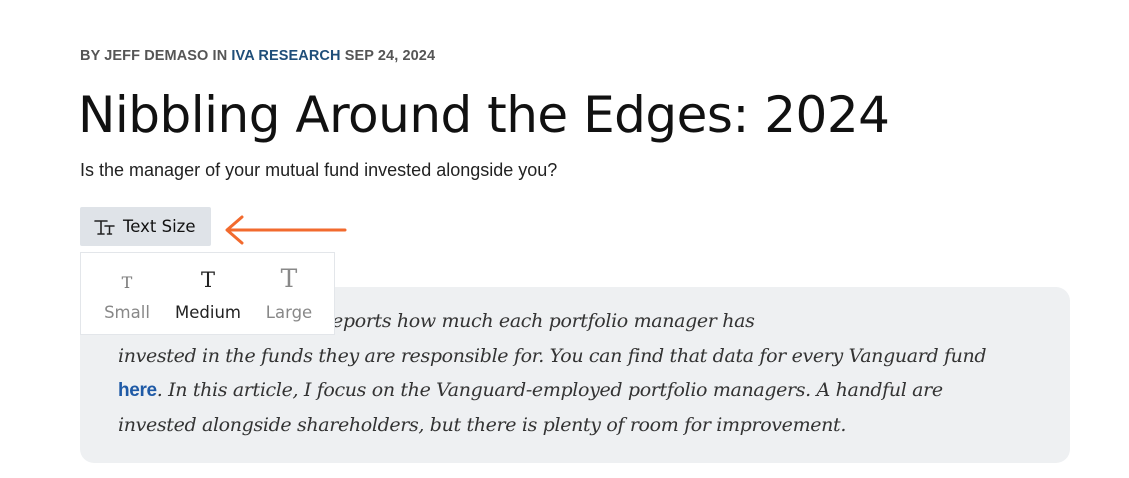 This screenshot has height=478, width=1129. What do you see at coordinates (285, 56) in the screenshot?
I see `category-link: IVA RESEARCH` at bounding box center [285, 56].